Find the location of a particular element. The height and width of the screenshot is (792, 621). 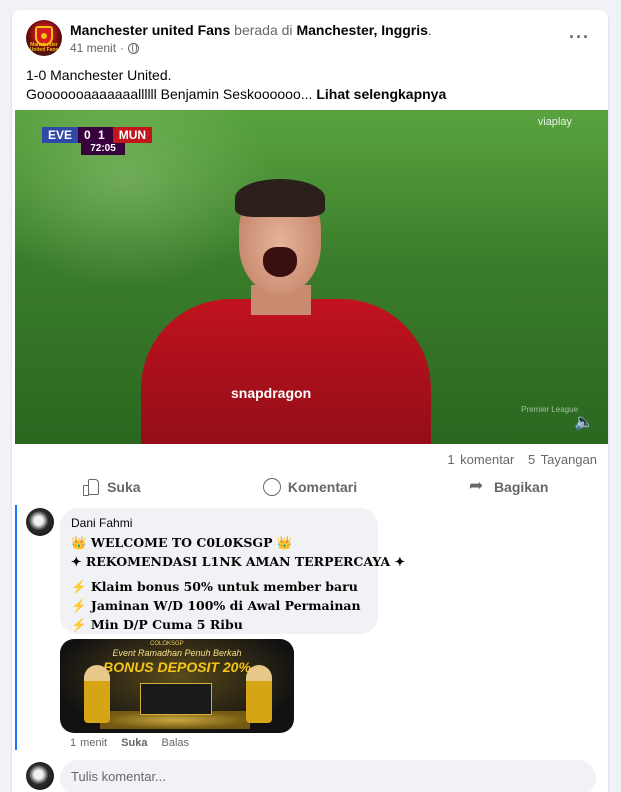

score: 0 1 is located at coordinates (95, 135).